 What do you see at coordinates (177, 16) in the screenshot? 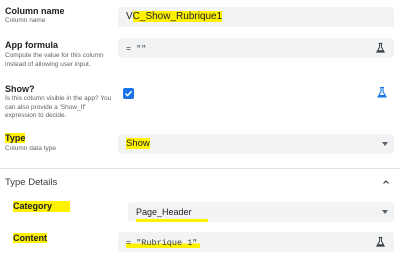
I see `column-name-highlighted: C_Show_Rubrique1` at bounding box center [177, 16].